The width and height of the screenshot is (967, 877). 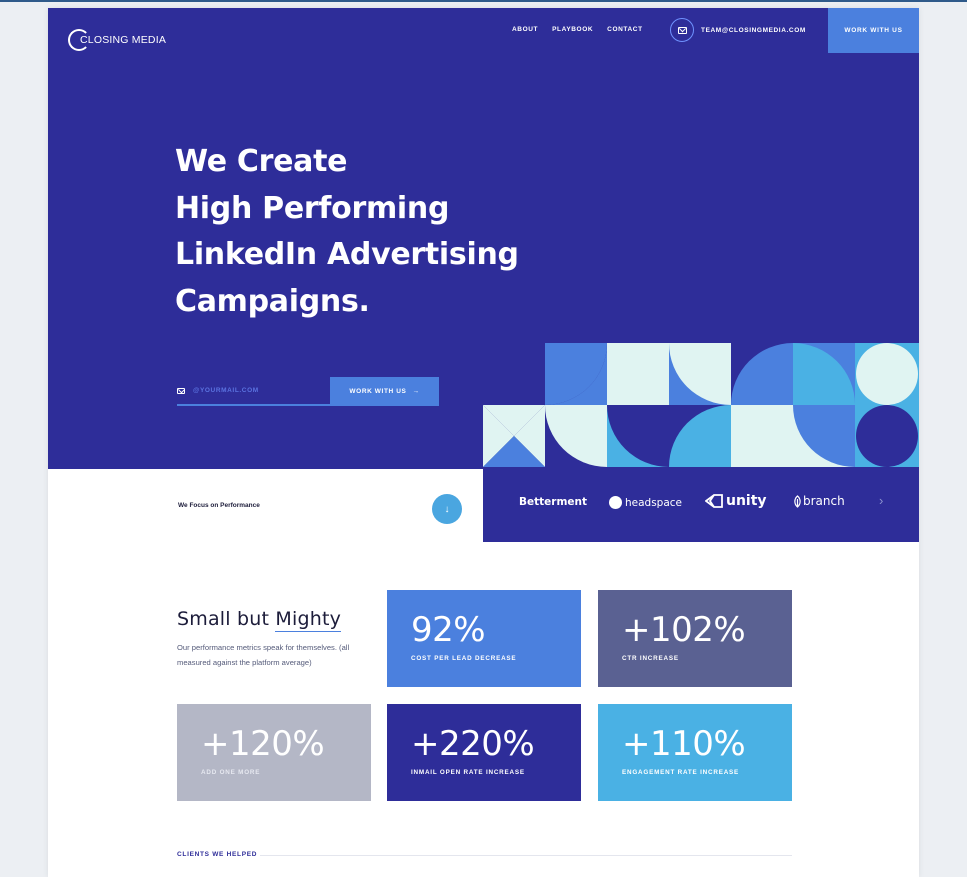 I want to click on unity-logo: unity, so click(x=736, y=501).